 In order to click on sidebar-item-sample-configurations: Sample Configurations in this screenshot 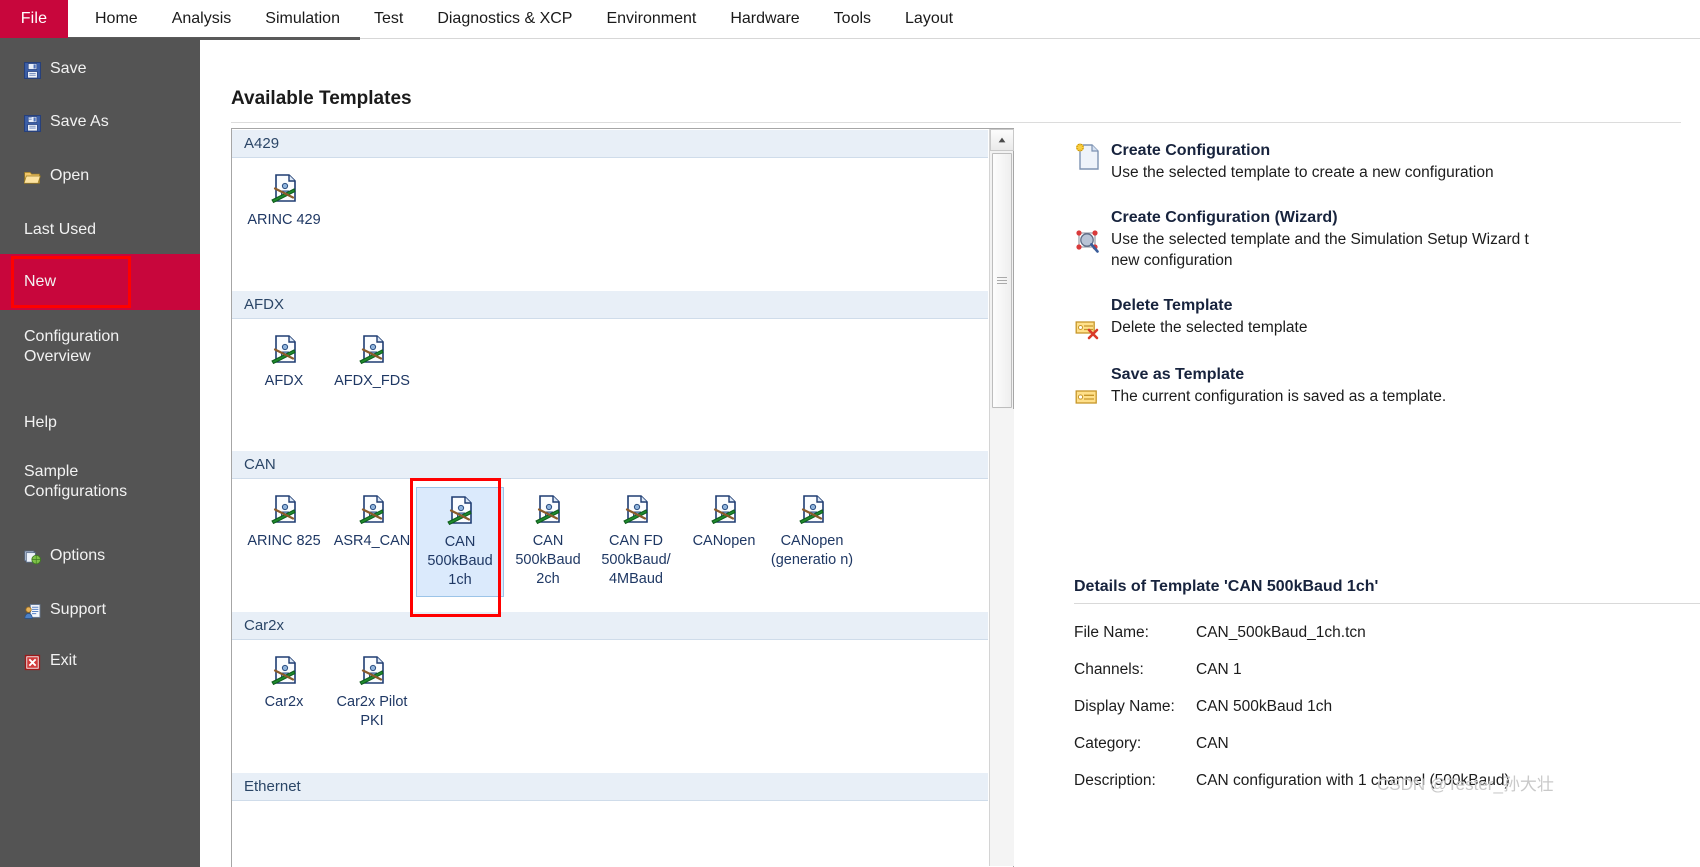, I will do `click(69, 482)`.